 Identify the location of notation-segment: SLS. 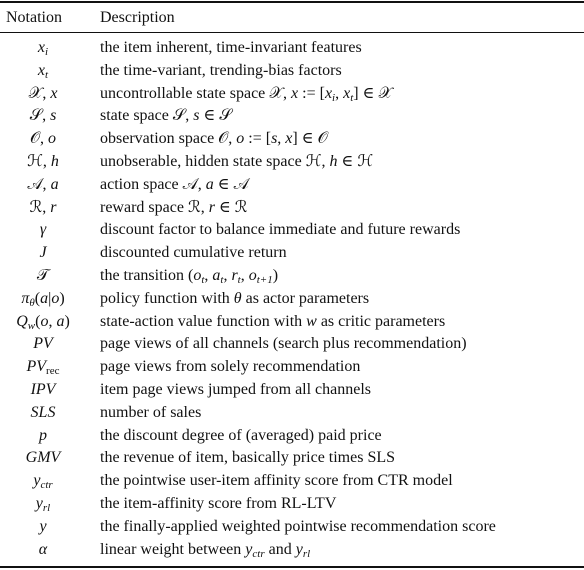
(43, 412).